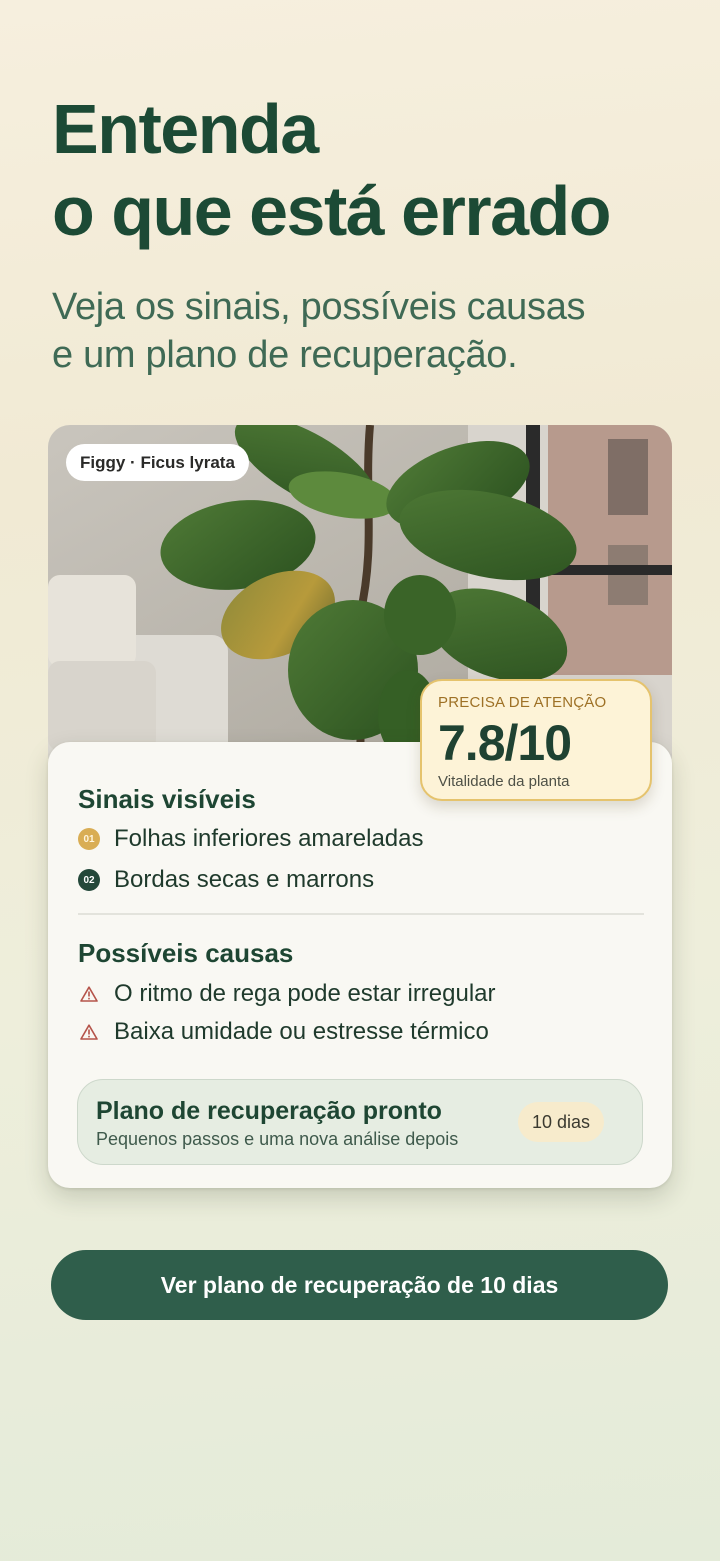 This screenshot has width=720, height=1561. Describe the element at coordinates (305, 993) in the screenshot. I see `cause-text: O ritmo de rega pode estar irregular` at that location.